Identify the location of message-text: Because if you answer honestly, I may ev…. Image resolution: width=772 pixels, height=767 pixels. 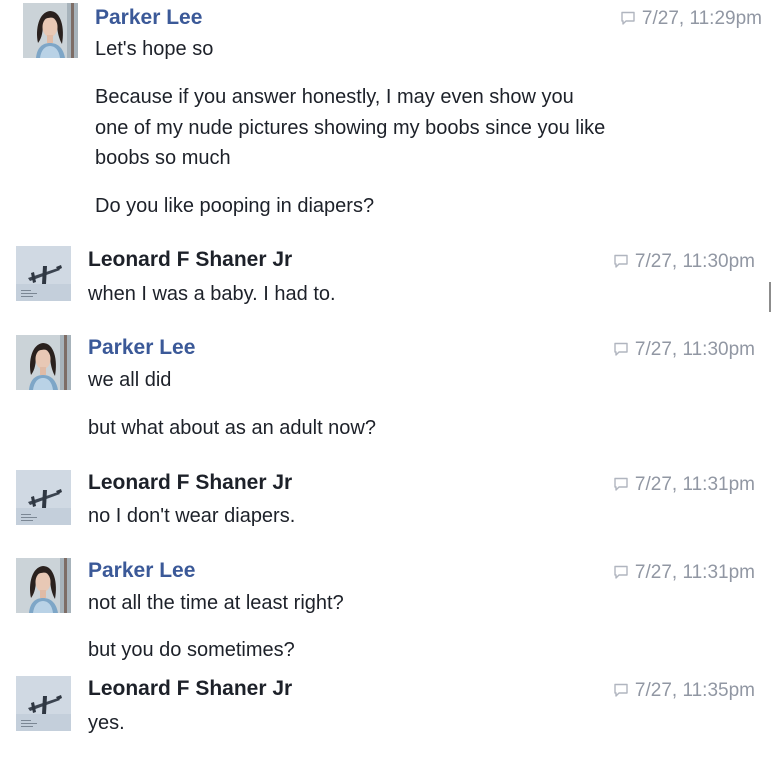
(334, 97).